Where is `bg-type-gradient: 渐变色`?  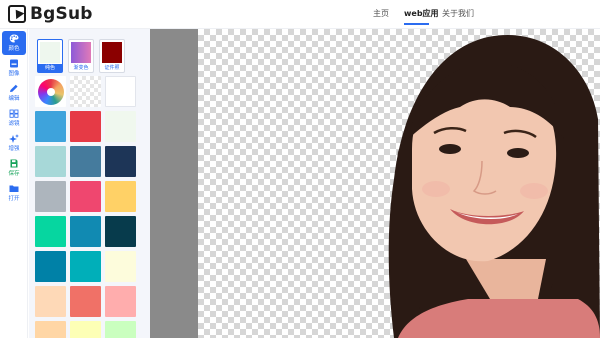
bg-type-gradient: 渐变色 is located at coordinates (81, 56).